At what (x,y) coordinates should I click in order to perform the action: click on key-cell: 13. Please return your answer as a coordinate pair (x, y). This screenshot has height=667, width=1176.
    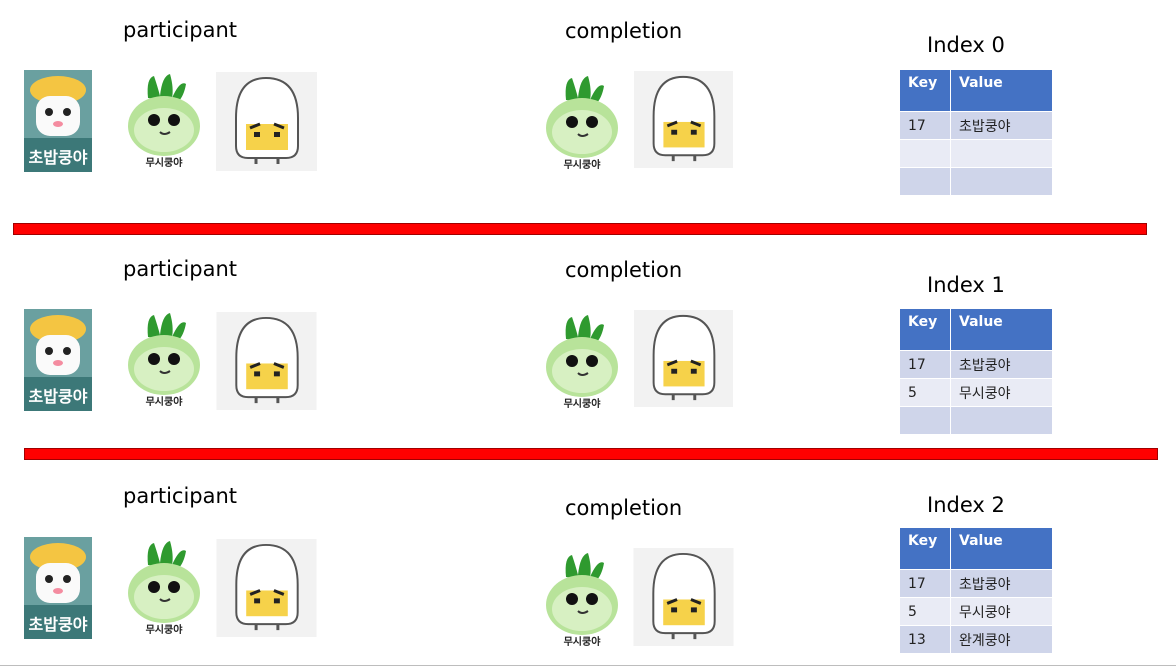
    Looking at the image, I should click on (925, 639).